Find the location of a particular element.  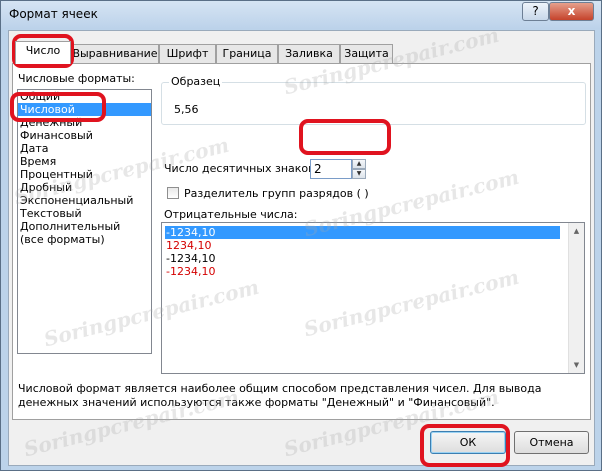

decimal-places-label: Число десятичных знаков: is located at coordinates (241, 168).